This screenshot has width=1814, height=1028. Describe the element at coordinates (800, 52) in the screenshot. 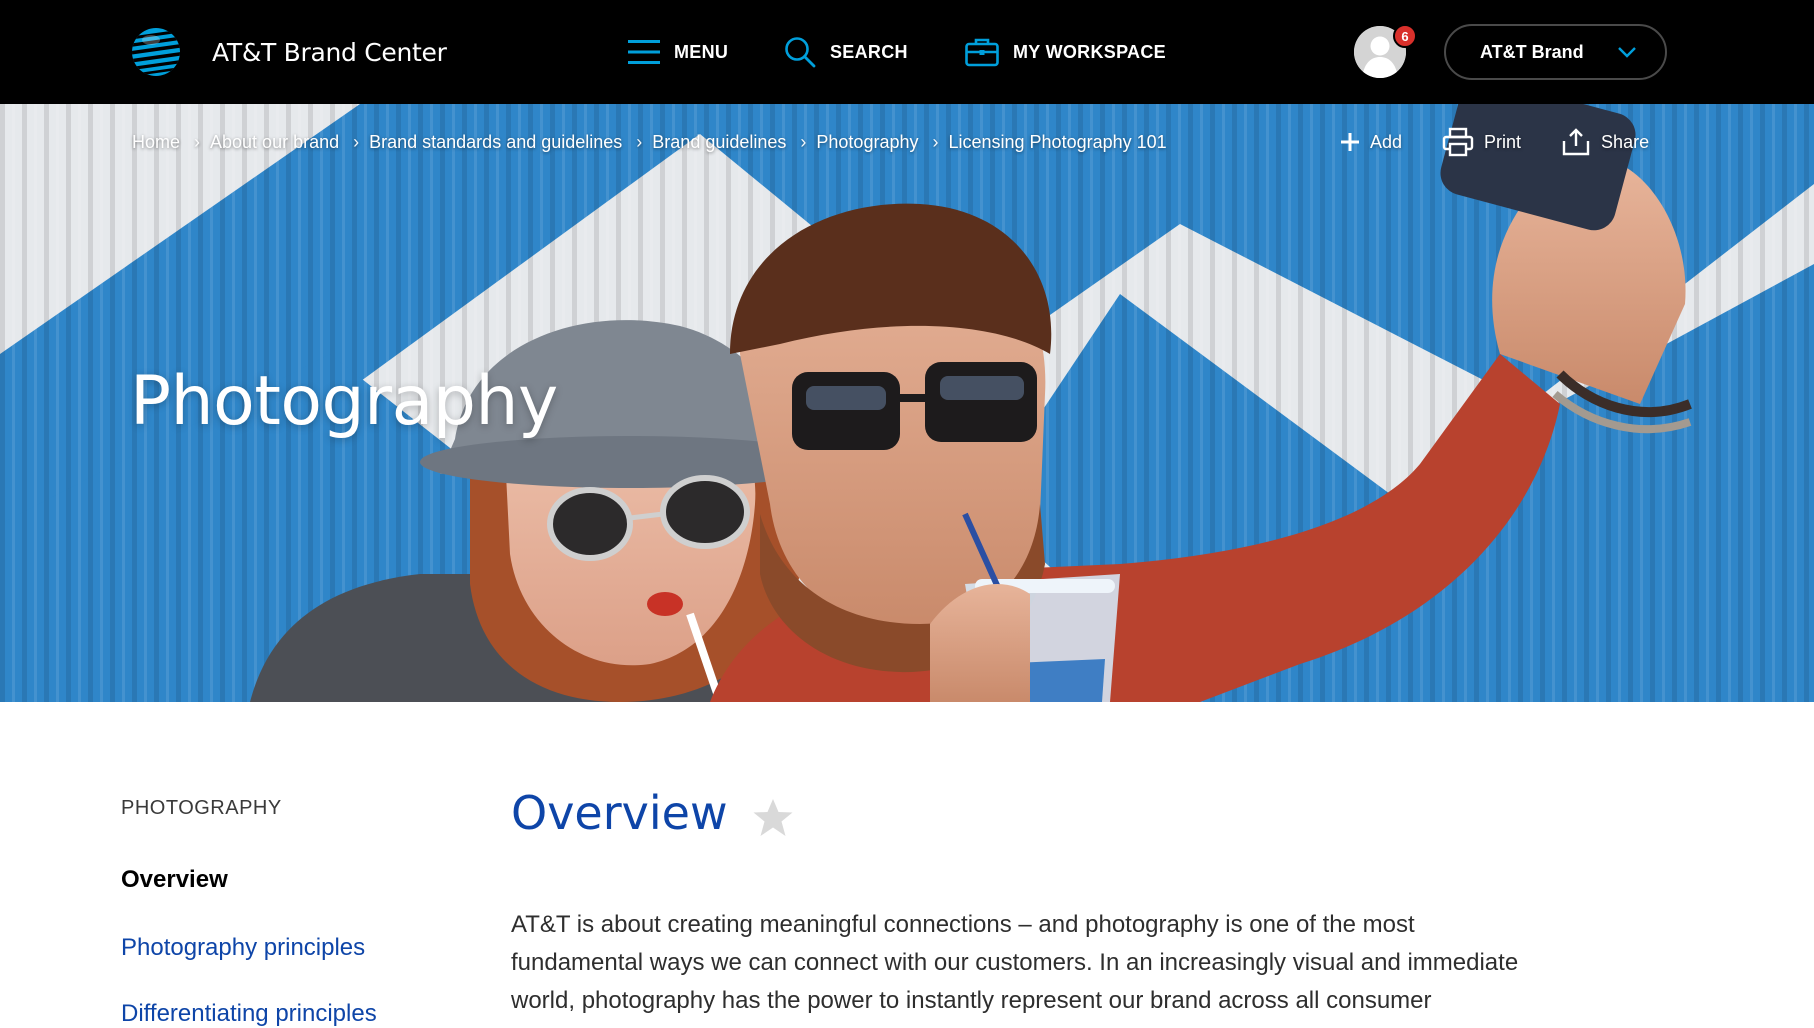

I see `search-icon` at that location.